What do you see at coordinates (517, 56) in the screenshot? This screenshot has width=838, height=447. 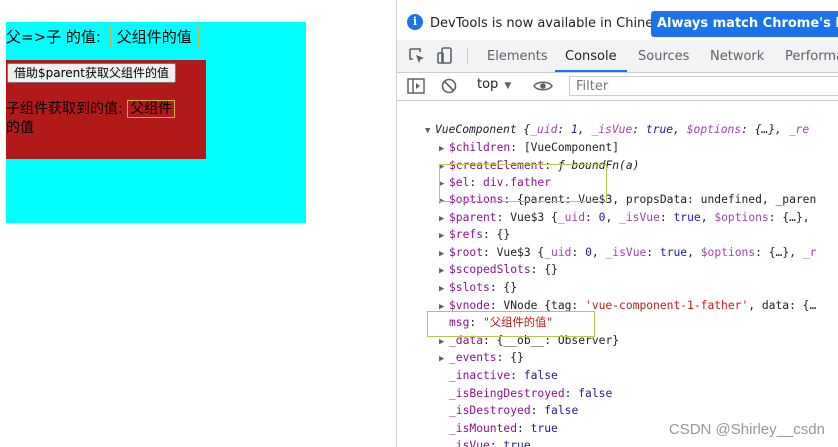 I see `tab-elements: Elements` at bounding box center [517, 56].